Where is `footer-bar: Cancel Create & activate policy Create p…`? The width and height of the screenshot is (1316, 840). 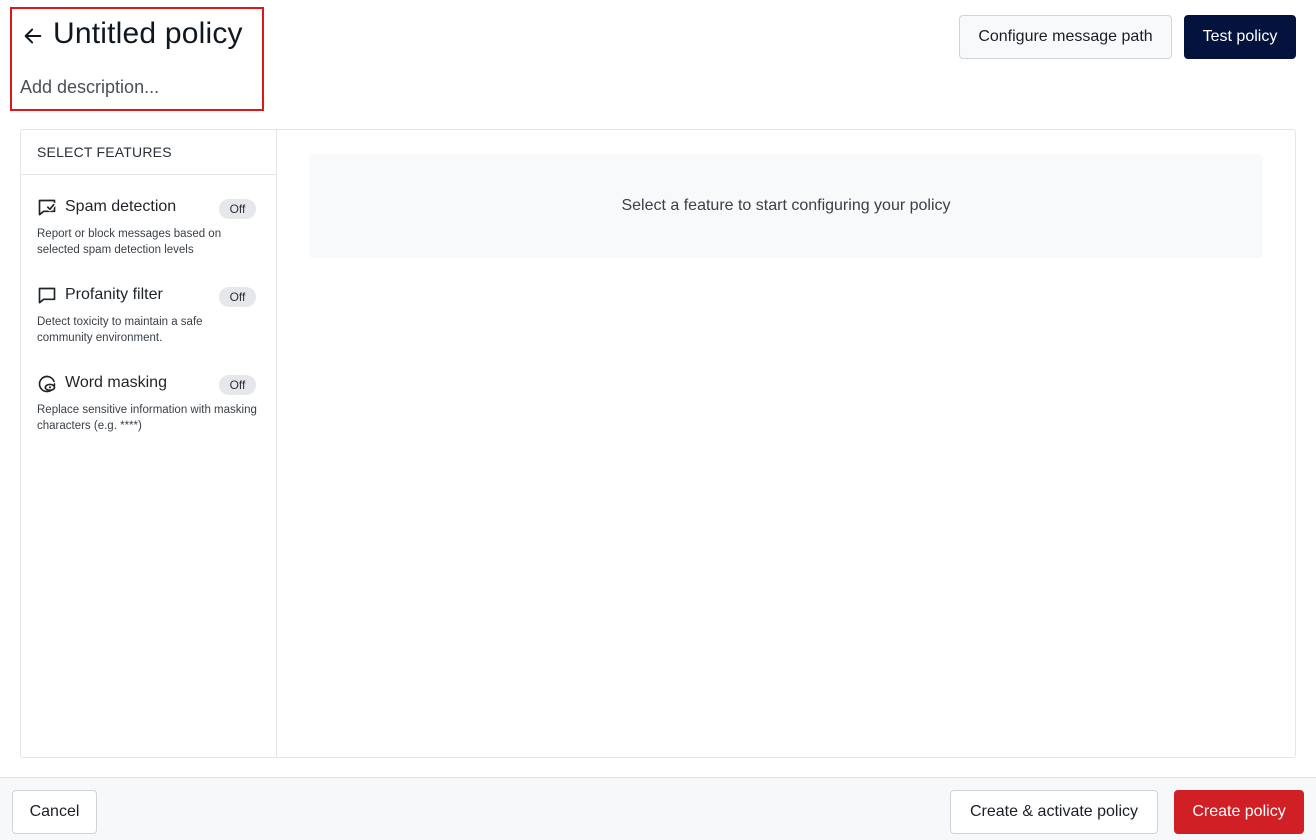 footer-bar: Cancel Create & activate policy Create p… is located at coordinates (658, 808).